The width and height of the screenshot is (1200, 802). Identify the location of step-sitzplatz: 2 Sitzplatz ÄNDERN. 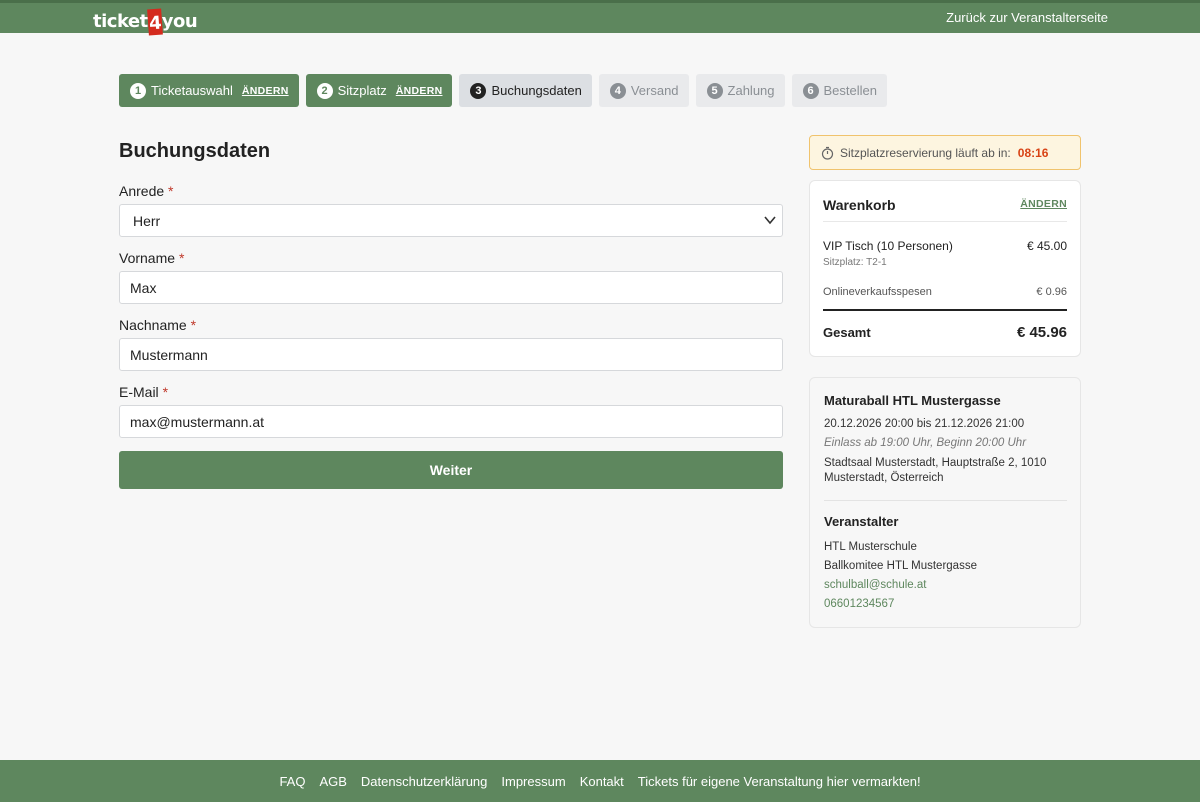
(379, 90).